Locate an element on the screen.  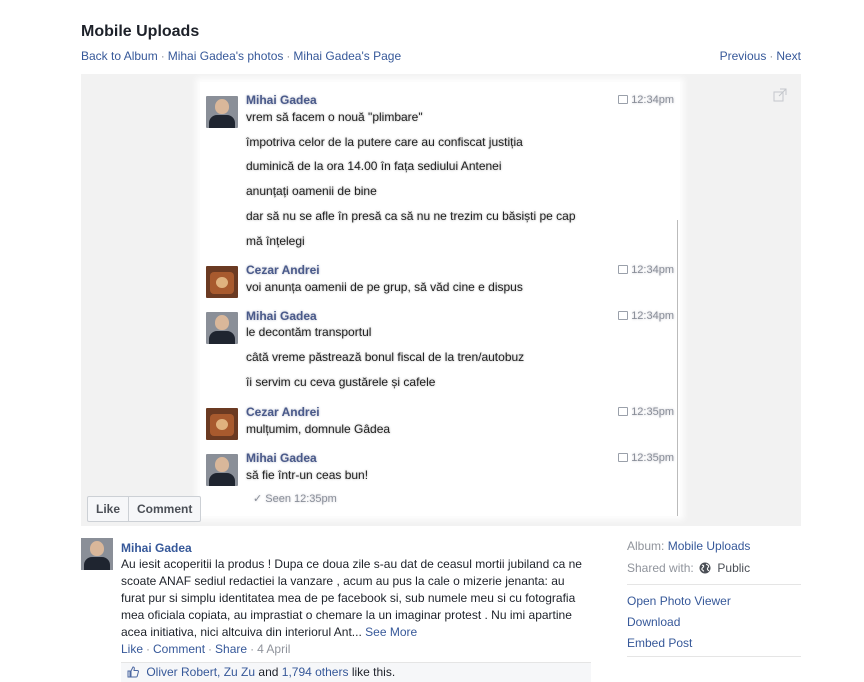
post-share-link: Share is located at coordinates (231, 649).